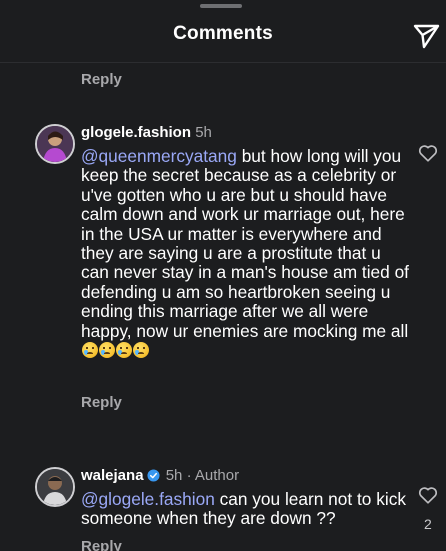  What do you see at coordinates (223, 33) in the screenshot?
I see `page-title: Comments` at bounding box center [223, 33].